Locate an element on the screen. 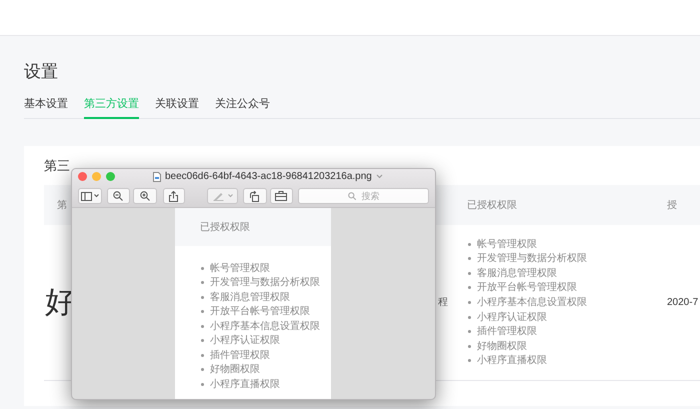 This screenshot has height=409, width=700. zoom-out-icon is located at coordinates (118, 196).